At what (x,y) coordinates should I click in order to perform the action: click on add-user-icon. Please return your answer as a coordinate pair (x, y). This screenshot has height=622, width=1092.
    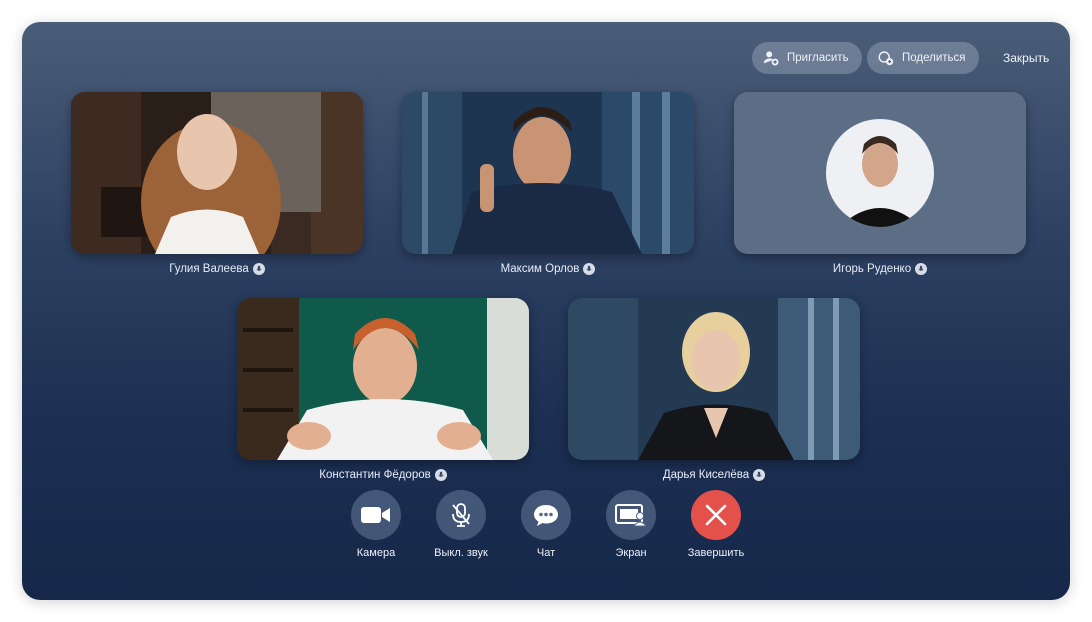
    Looking at the image, I should click on (771, 58).